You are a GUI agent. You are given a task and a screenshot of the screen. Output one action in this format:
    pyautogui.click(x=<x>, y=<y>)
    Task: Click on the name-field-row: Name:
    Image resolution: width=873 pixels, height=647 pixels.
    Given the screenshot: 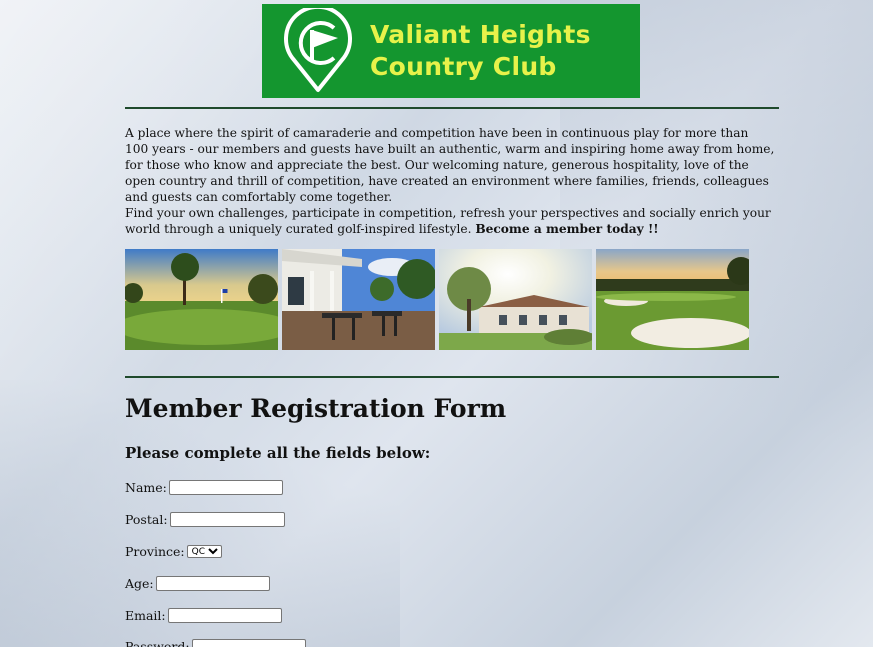 What is the action you would take?
    pyautogui.click(x=204, y=487)
    